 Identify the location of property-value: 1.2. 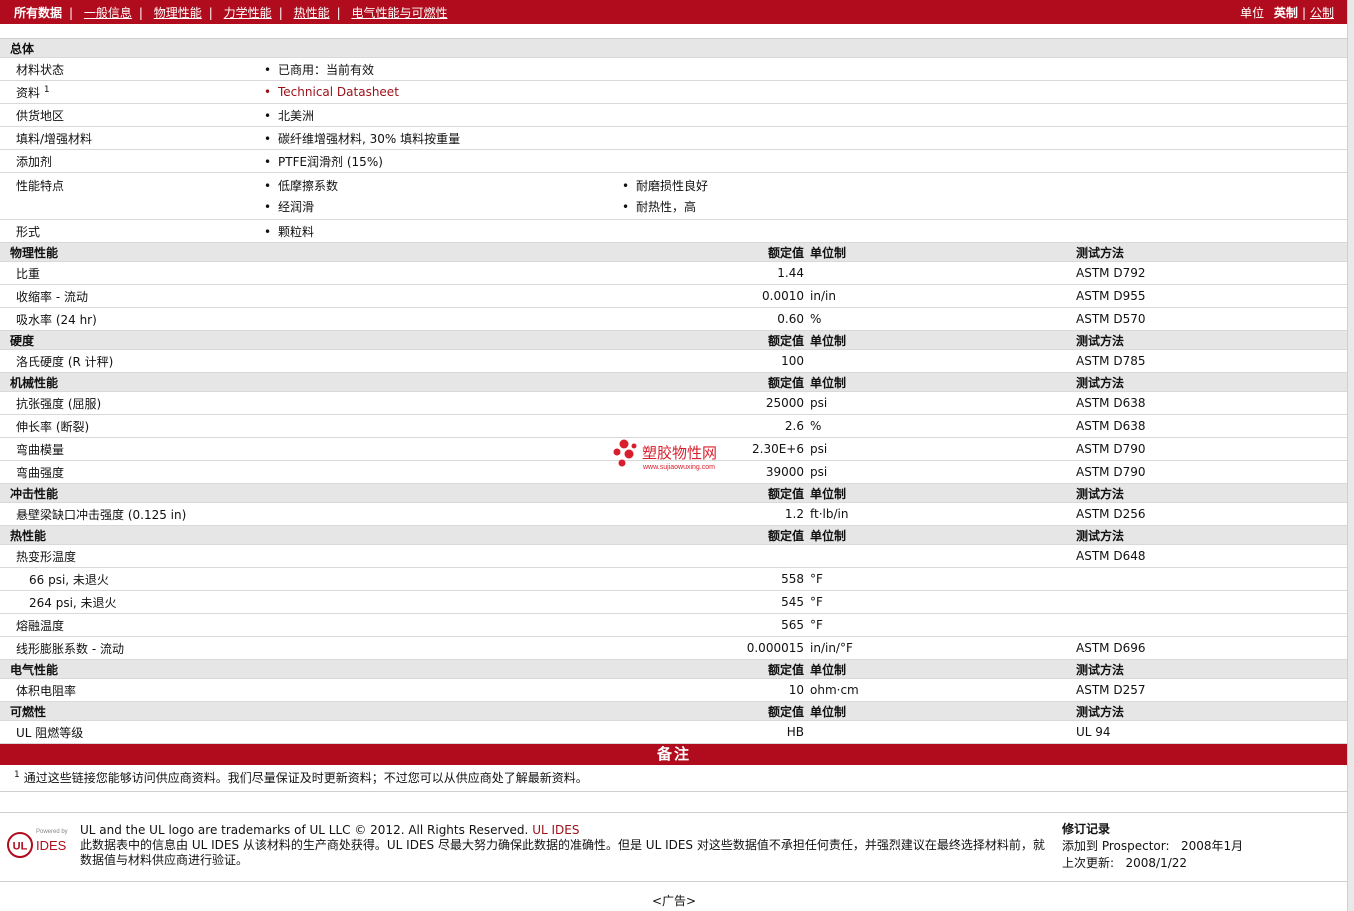
(661, 514).